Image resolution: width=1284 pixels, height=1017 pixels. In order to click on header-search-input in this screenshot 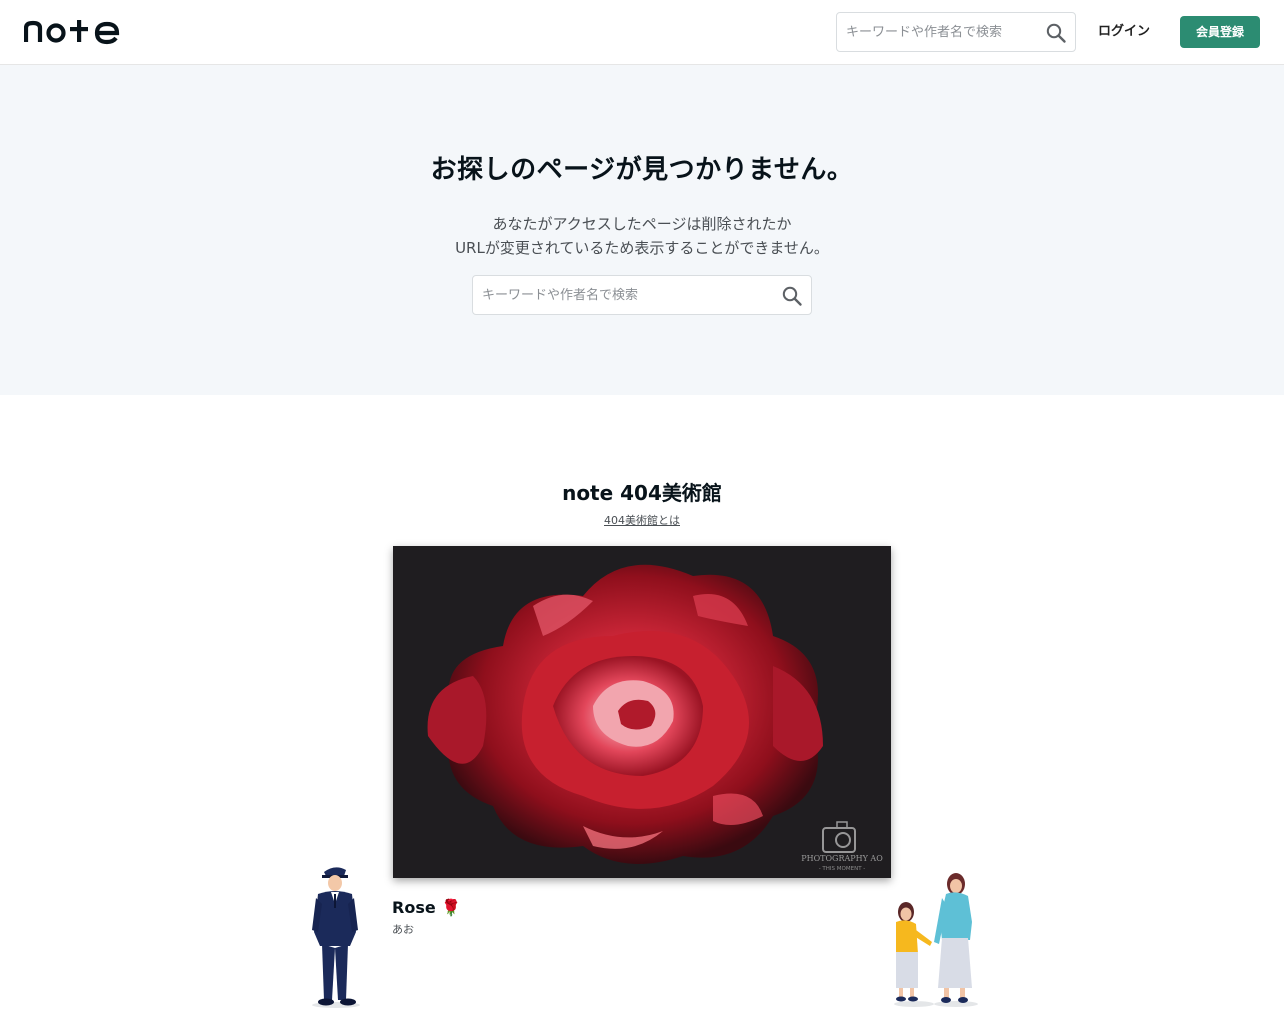, I will do `click(956, 32)`.